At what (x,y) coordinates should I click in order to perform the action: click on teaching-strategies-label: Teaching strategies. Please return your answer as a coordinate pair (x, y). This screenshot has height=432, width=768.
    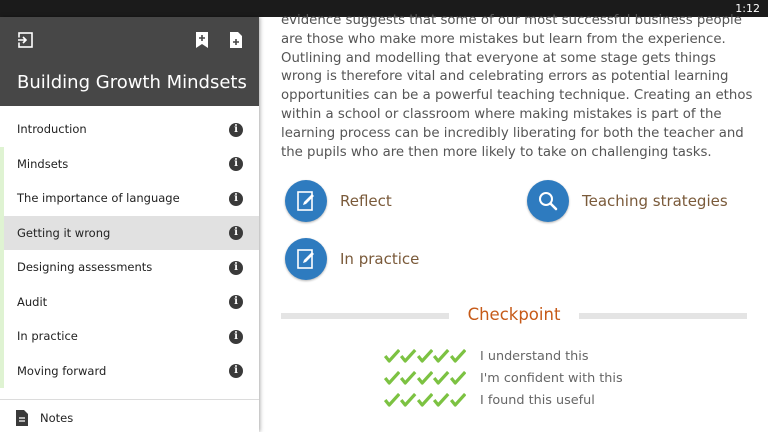
    Looking at the image, I should click on (655, 201).